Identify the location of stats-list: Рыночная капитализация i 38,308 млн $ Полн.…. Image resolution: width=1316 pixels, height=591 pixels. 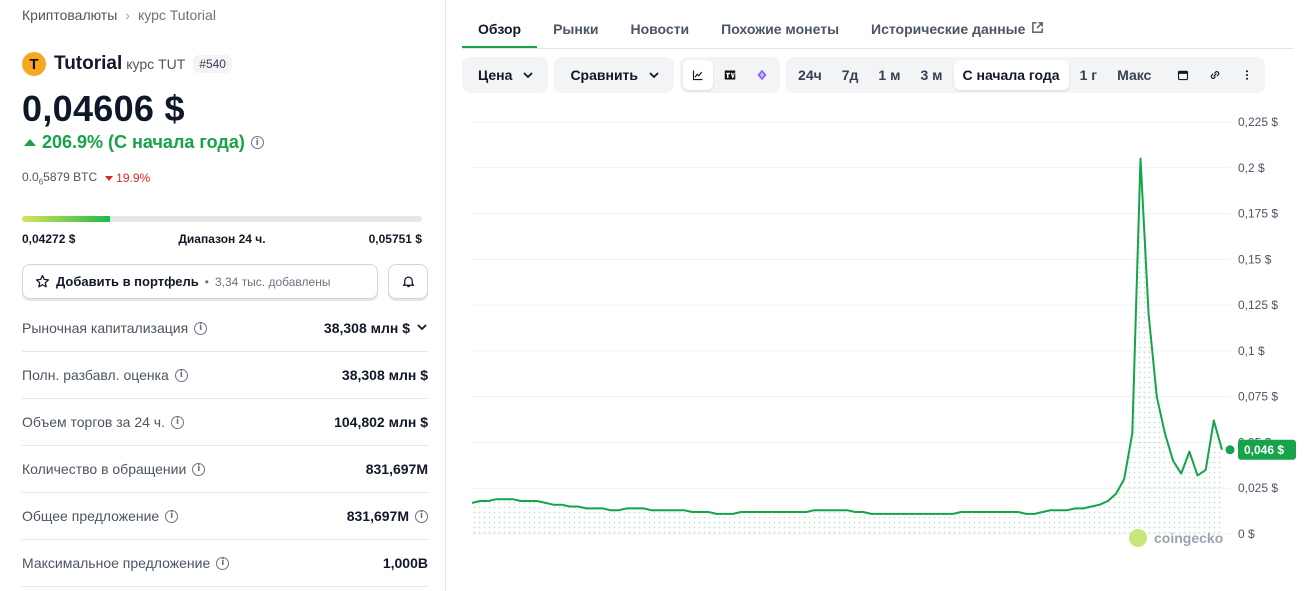
(225, 446).